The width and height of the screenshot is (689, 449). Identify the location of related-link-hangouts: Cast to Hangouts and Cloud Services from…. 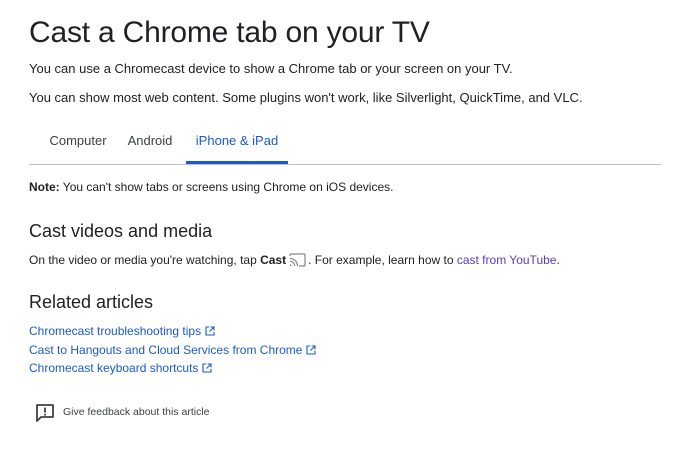
(173, 351).